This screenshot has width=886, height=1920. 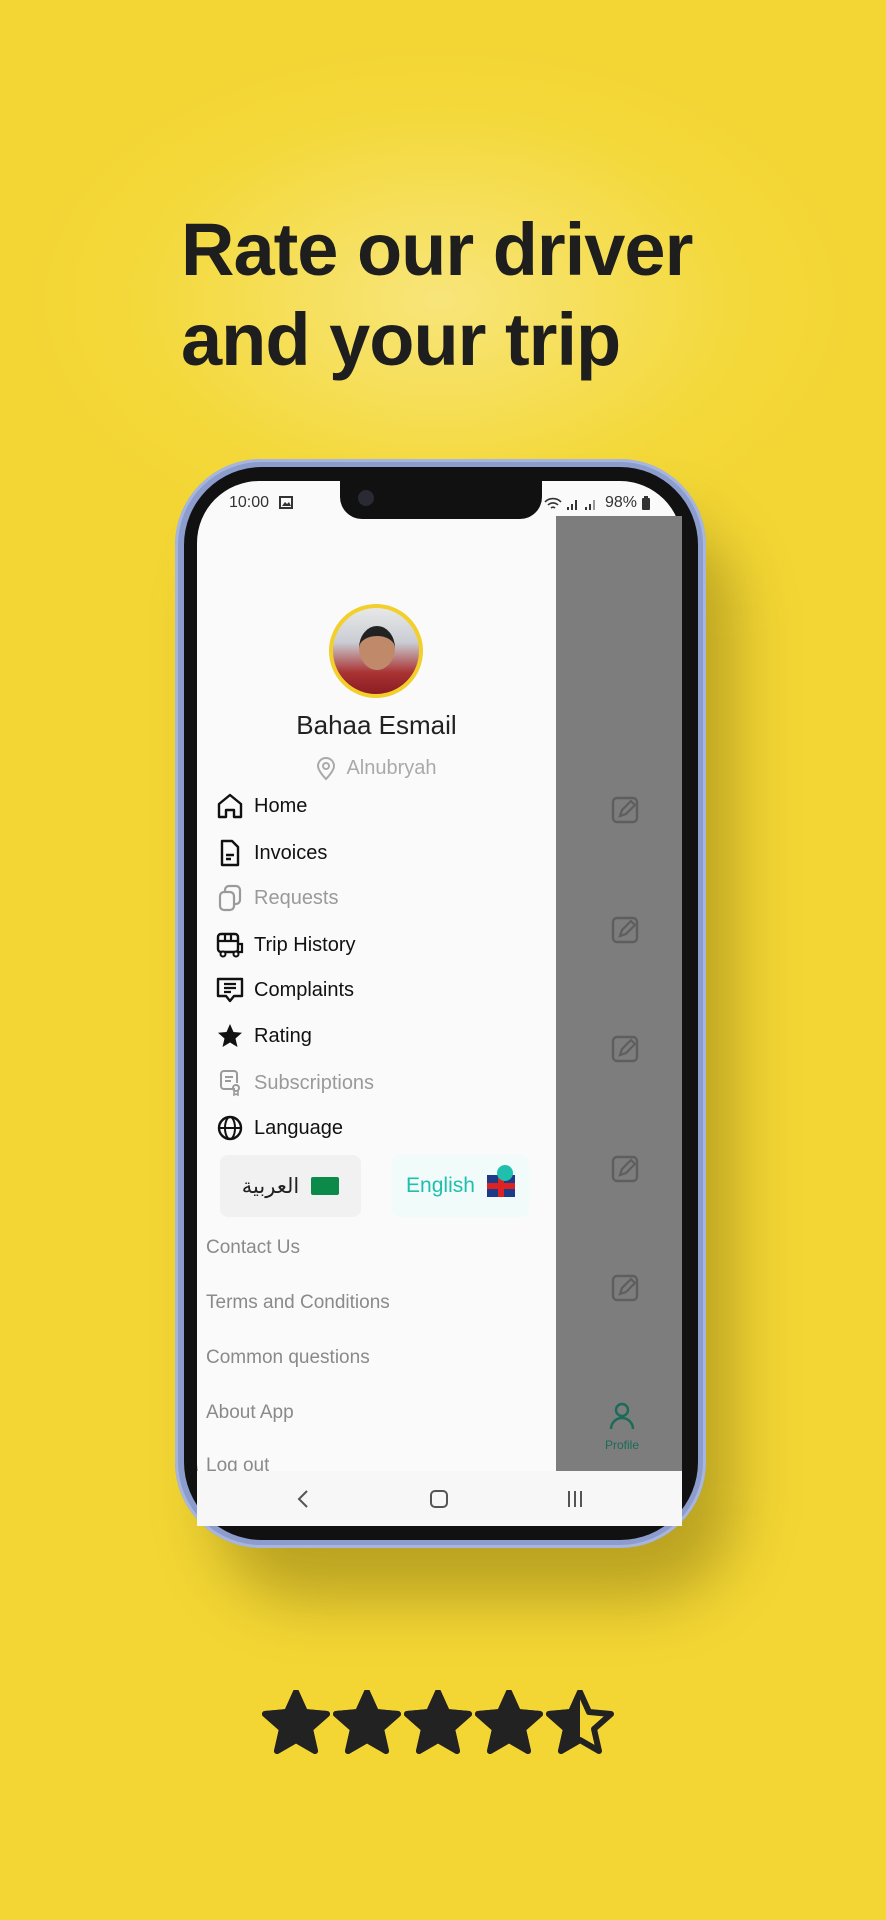 I want to click on saudi-flag-icon, so click(x=325, y=1186).